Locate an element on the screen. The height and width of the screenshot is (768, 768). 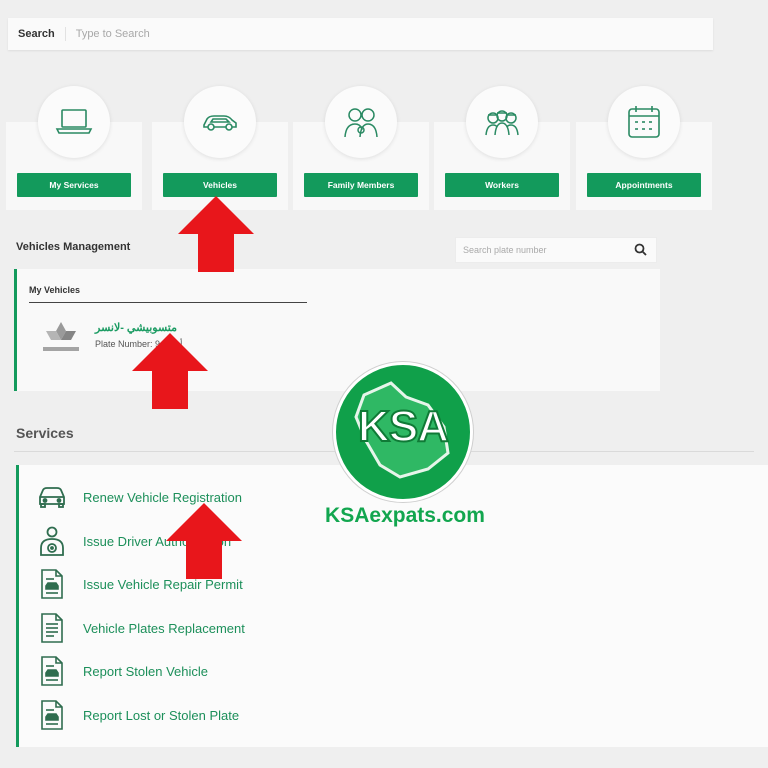
card-appointments: Appointments is located at coordinates (644, 148).